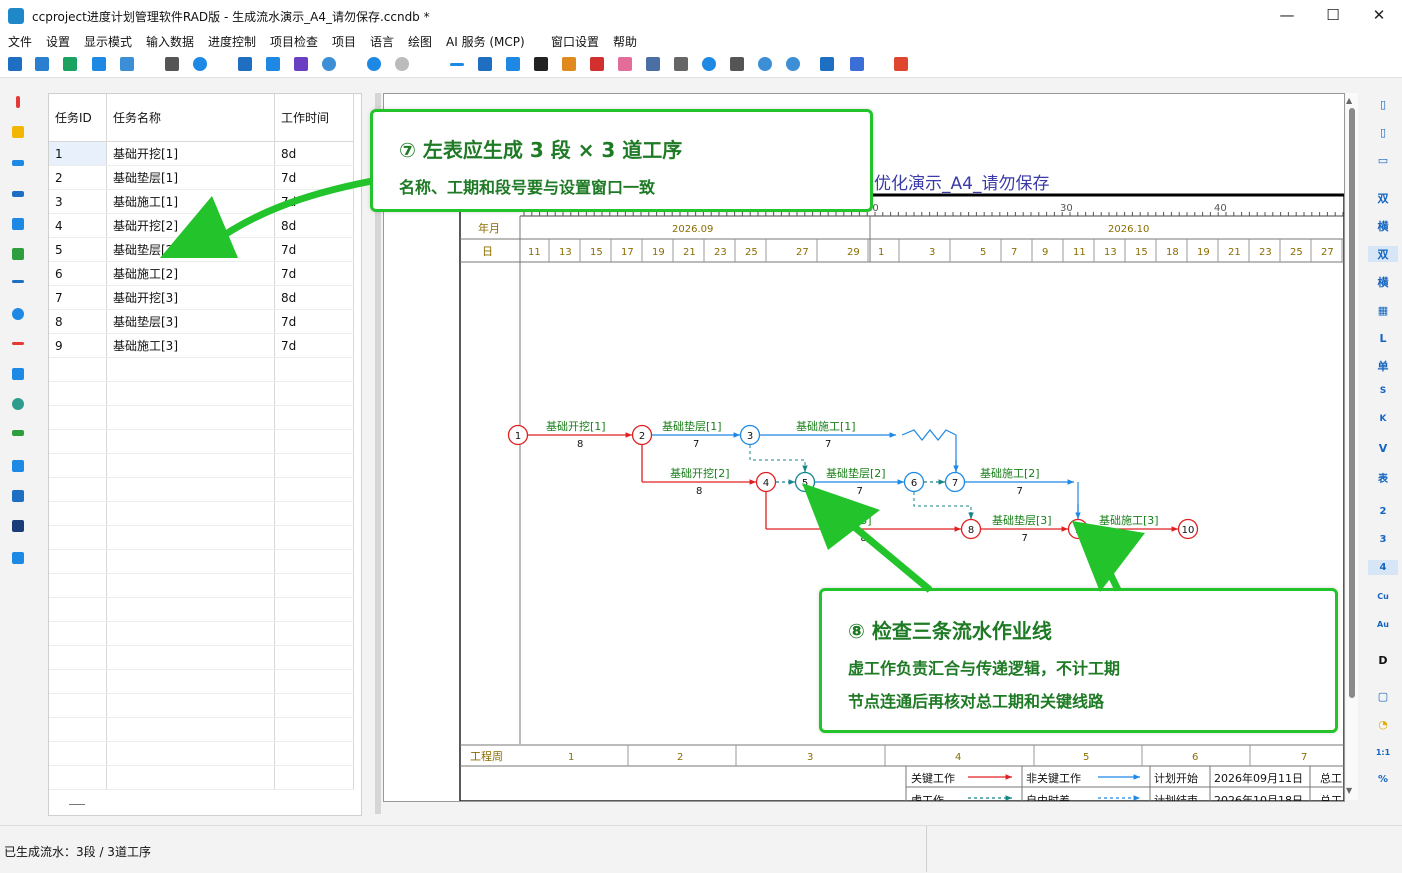  Describe the element at coordinates (1383, 596) in the screenshot. I see `rail-Cu: Cu` at that location.